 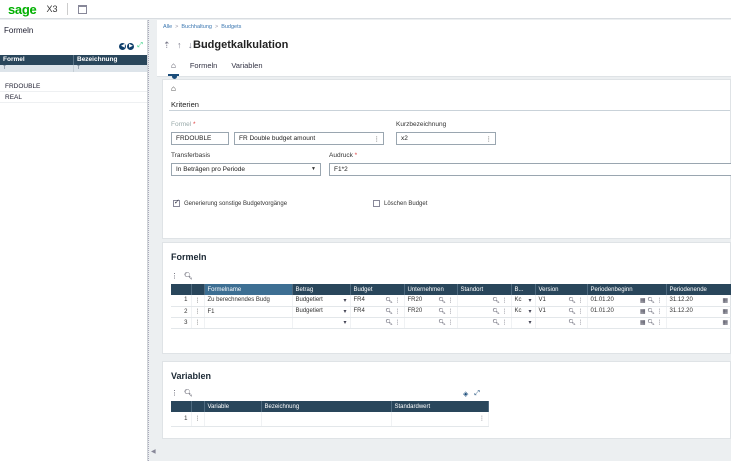 I want to click on table-row: 3 ⋮ ▾ 🔍︎ ⋮ 🔍︎ ⋮ 🔍︎ ⋮ ▾ 🔍︎ ⋮ ▦ 🔍︎ ⋮ ▦, so click(x=451, y=323).